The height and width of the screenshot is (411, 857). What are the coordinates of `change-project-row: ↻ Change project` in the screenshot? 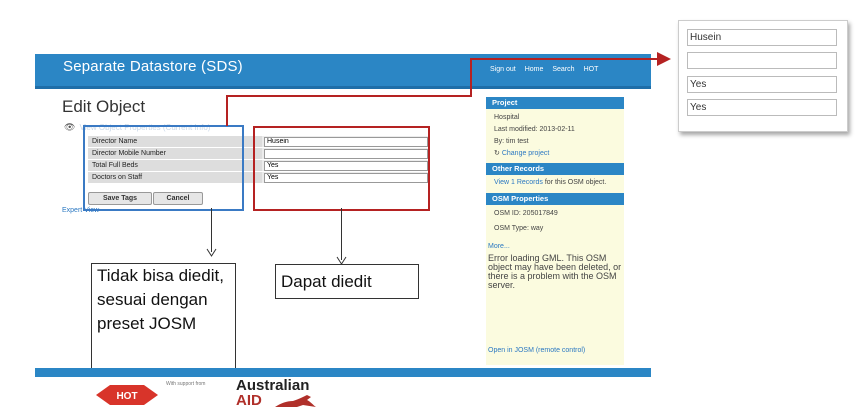 It's located at (555, 154).